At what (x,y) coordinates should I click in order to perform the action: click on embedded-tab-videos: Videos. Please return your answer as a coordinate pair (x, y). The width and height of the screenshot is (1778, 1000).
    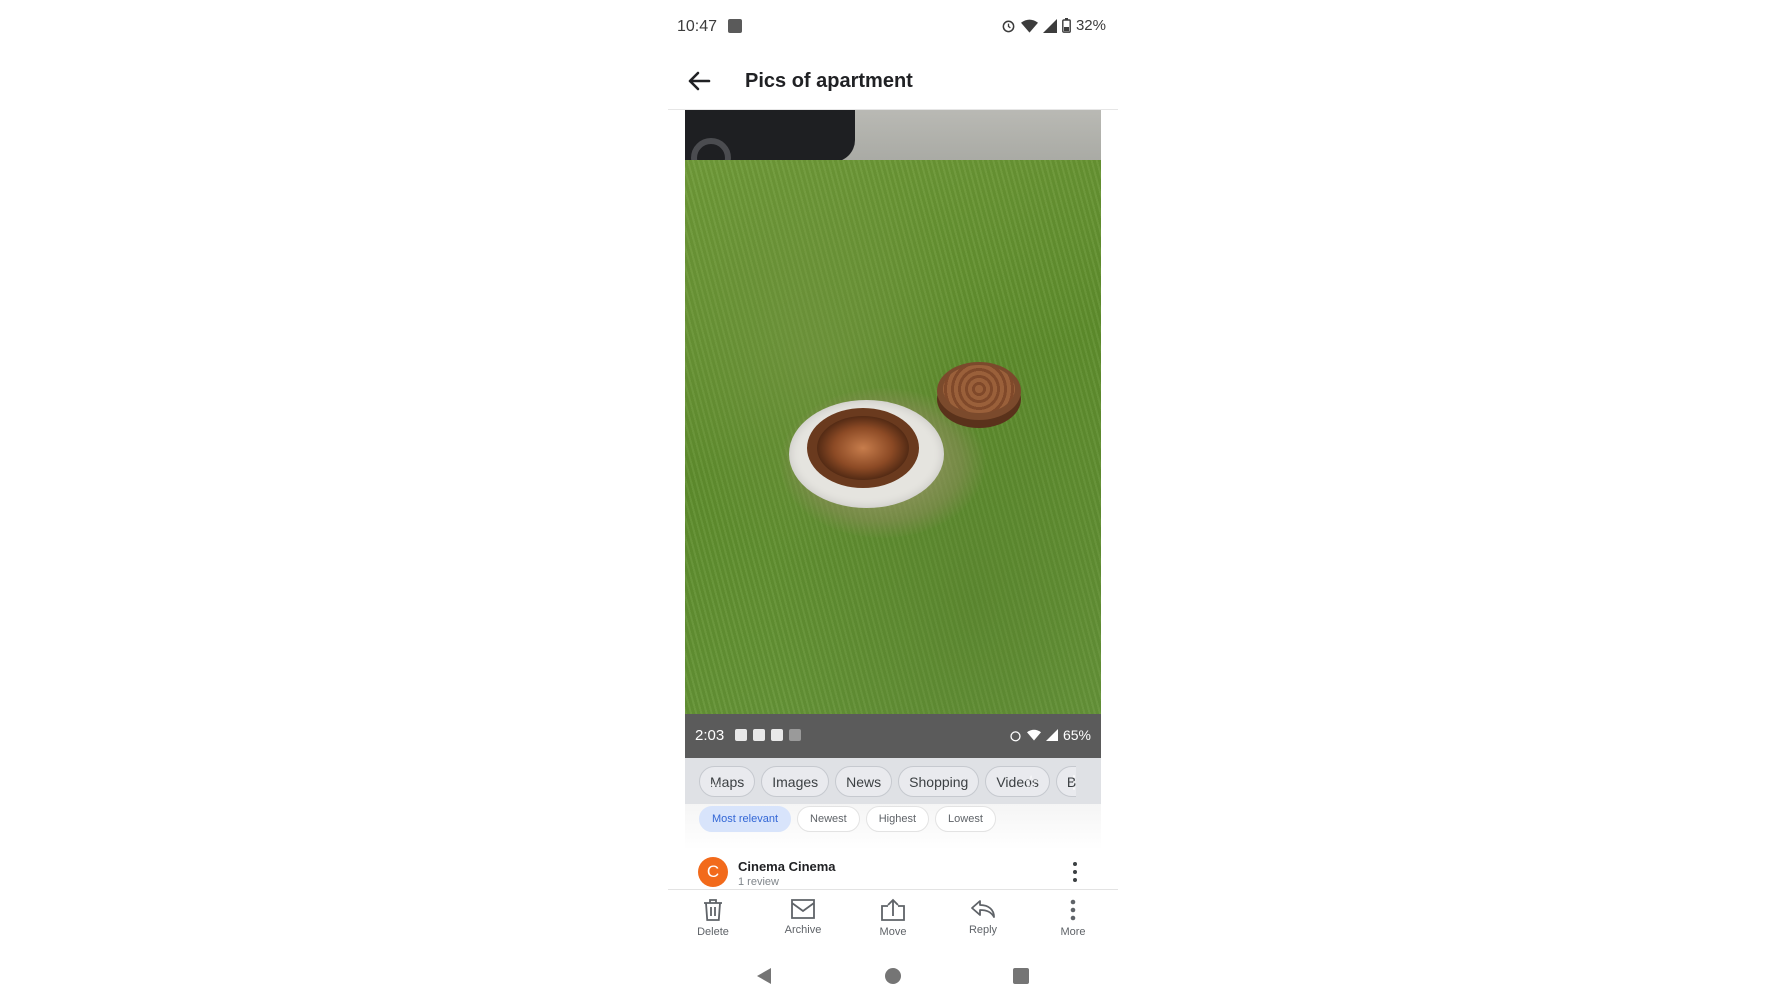
    Looking at the image, I should click on (1017, 781).